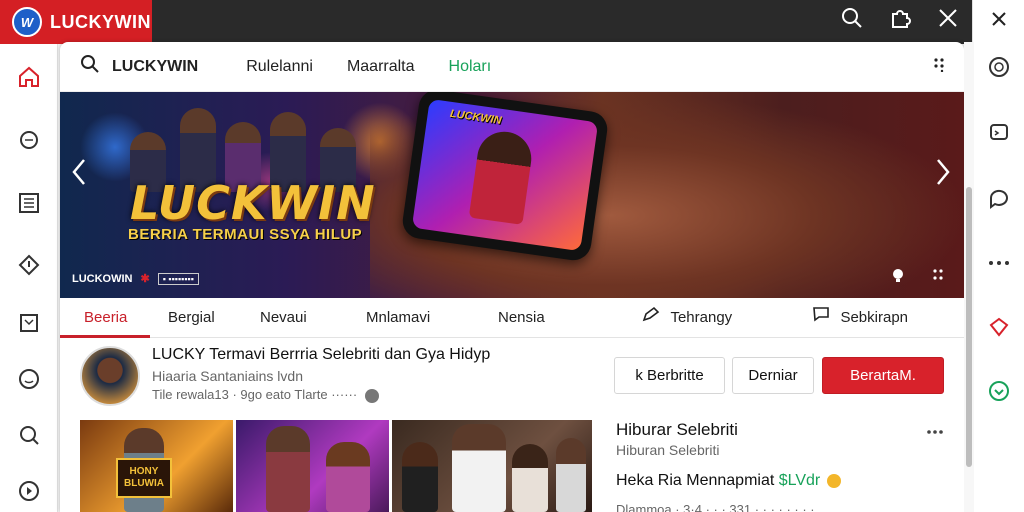  I want to click on hero-title: LUCKWIN, so click(253, 203).